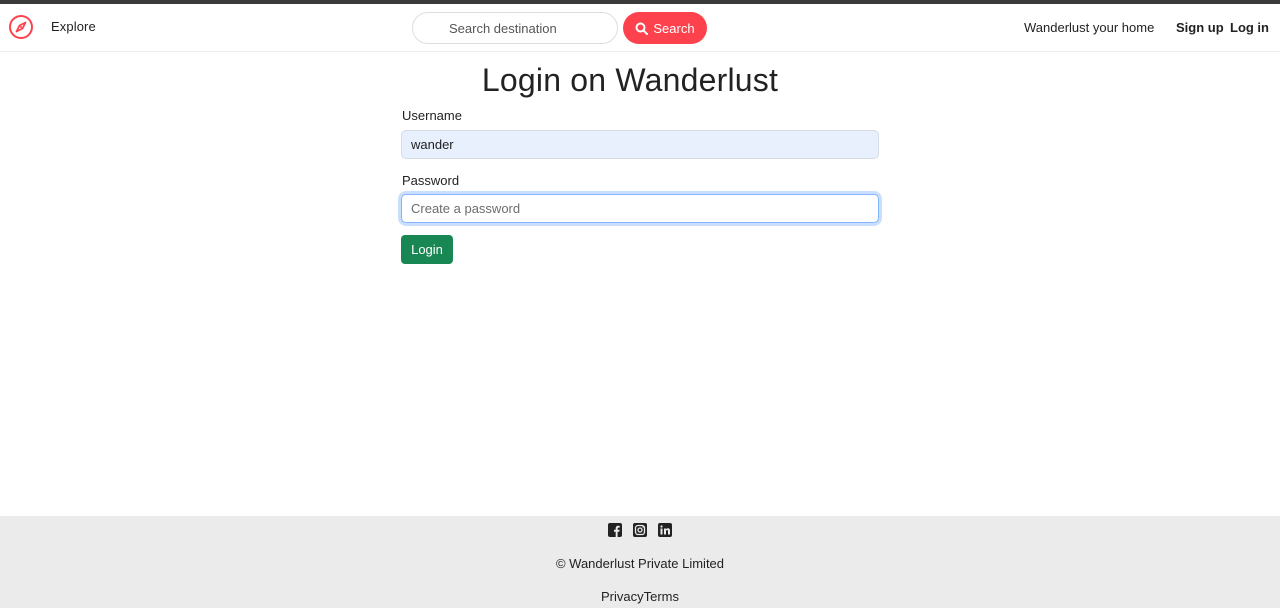 The image size is (1280, 608). Describe the element at coordinates (640, 144) in the screenshot. I see `username-input` at that location.